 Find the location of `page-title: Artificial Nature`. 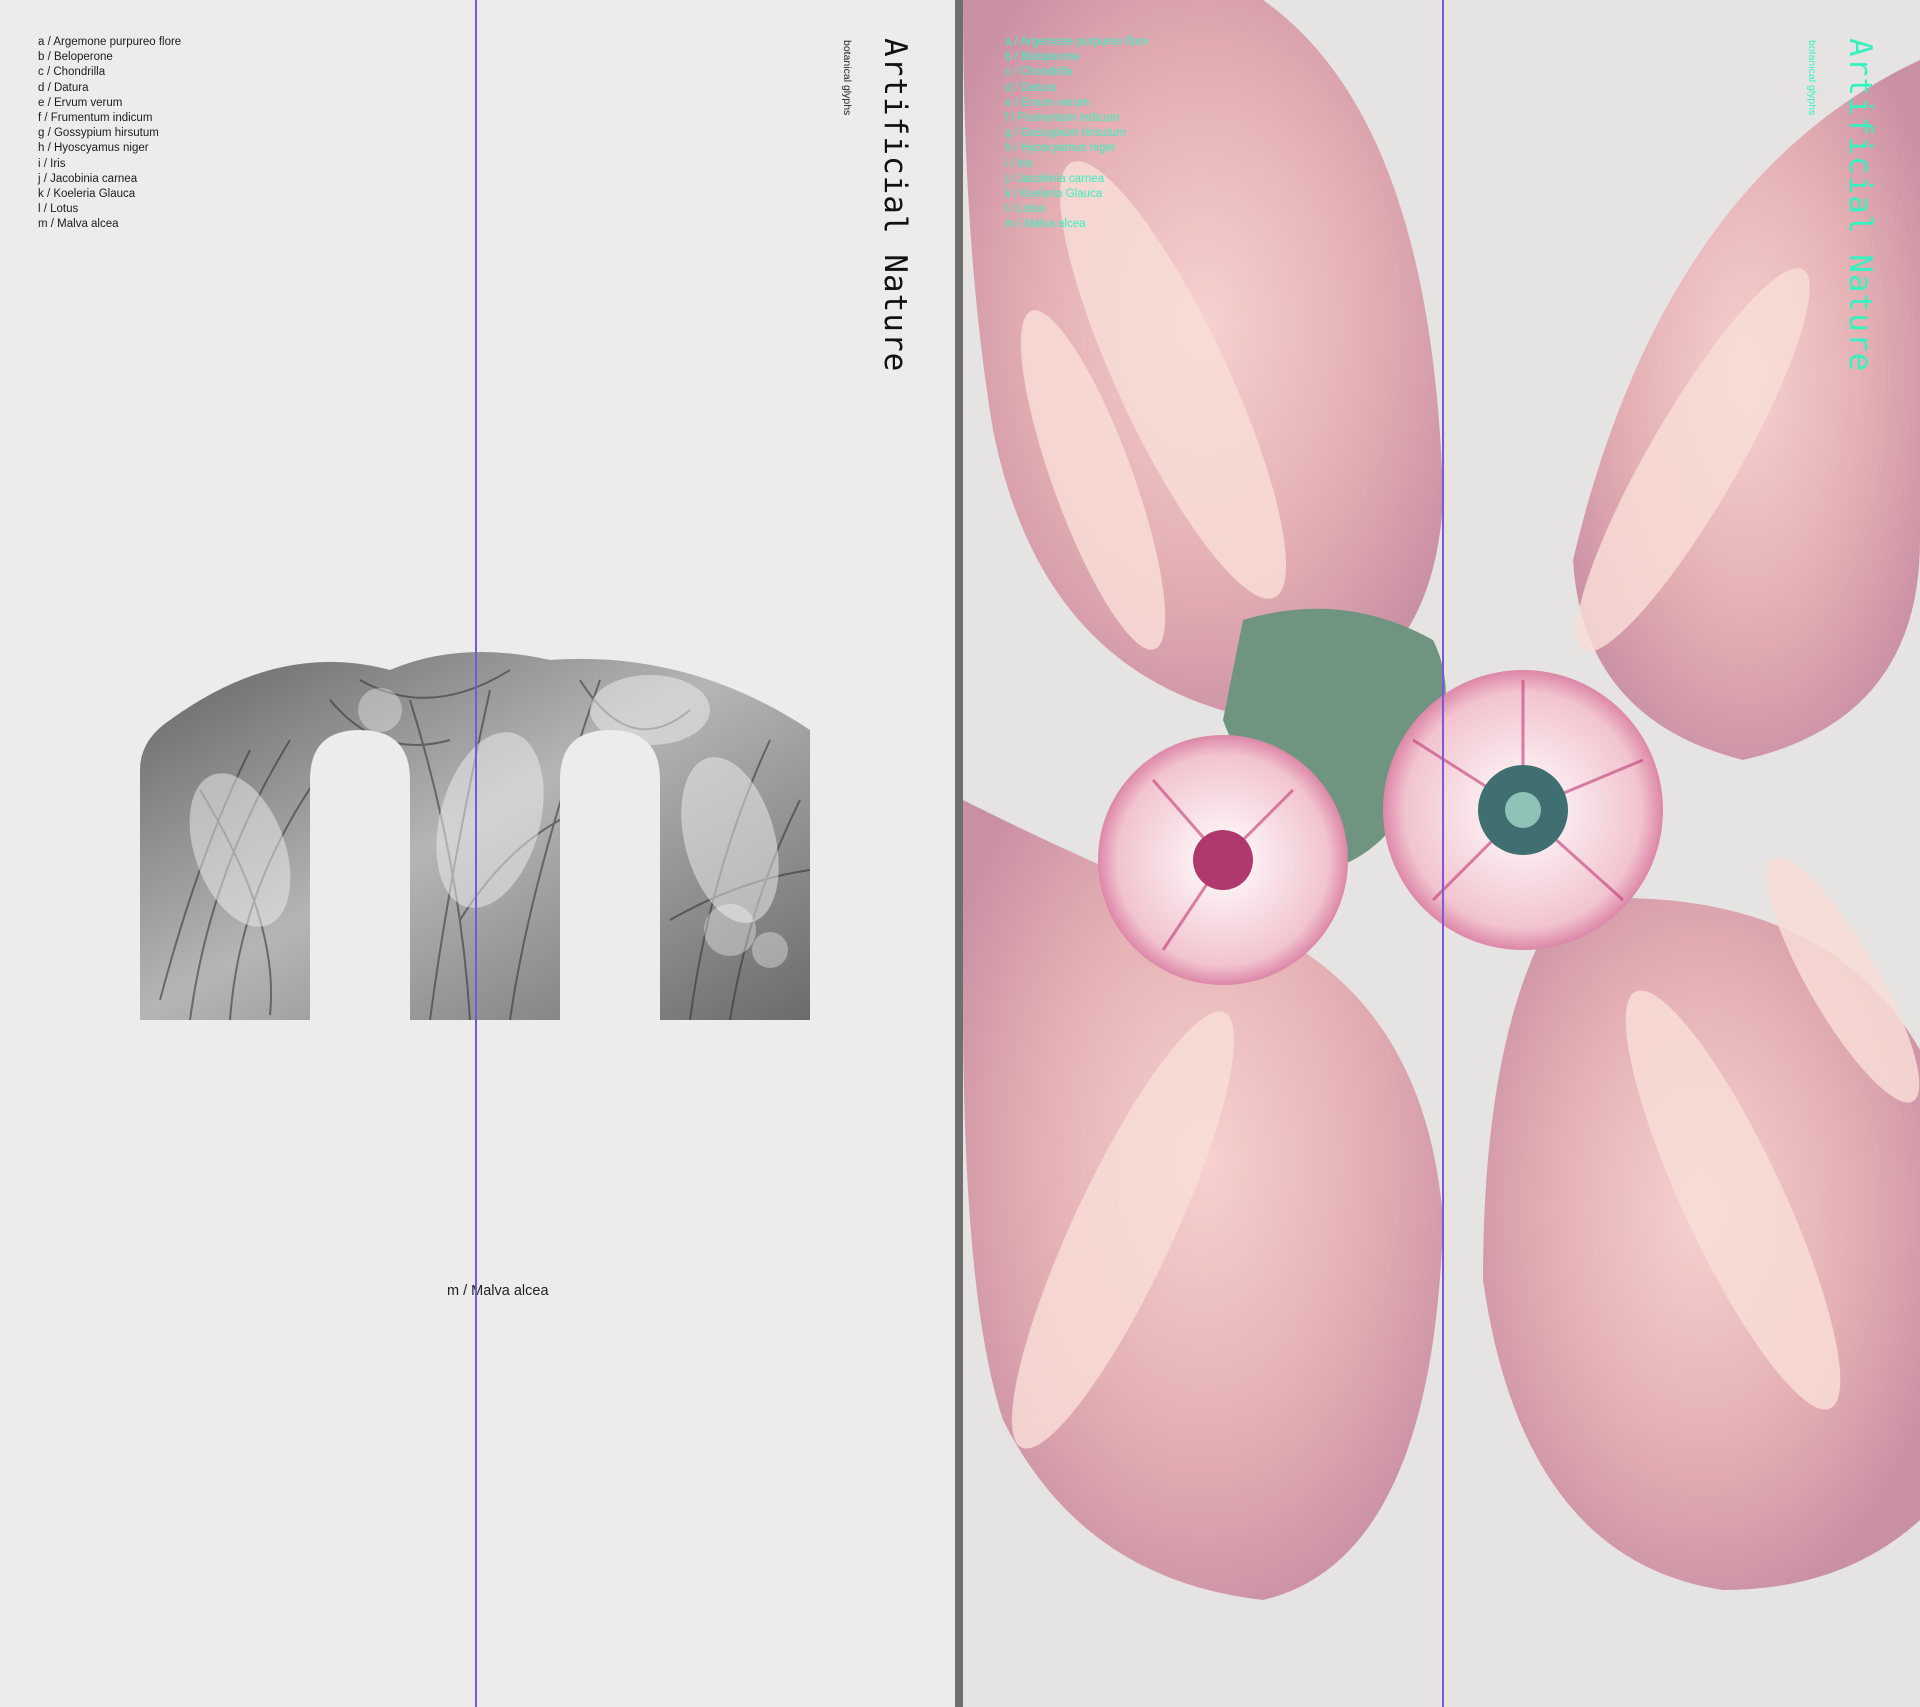

page-title: Artificial Nature is located at coordinates (895, 205).